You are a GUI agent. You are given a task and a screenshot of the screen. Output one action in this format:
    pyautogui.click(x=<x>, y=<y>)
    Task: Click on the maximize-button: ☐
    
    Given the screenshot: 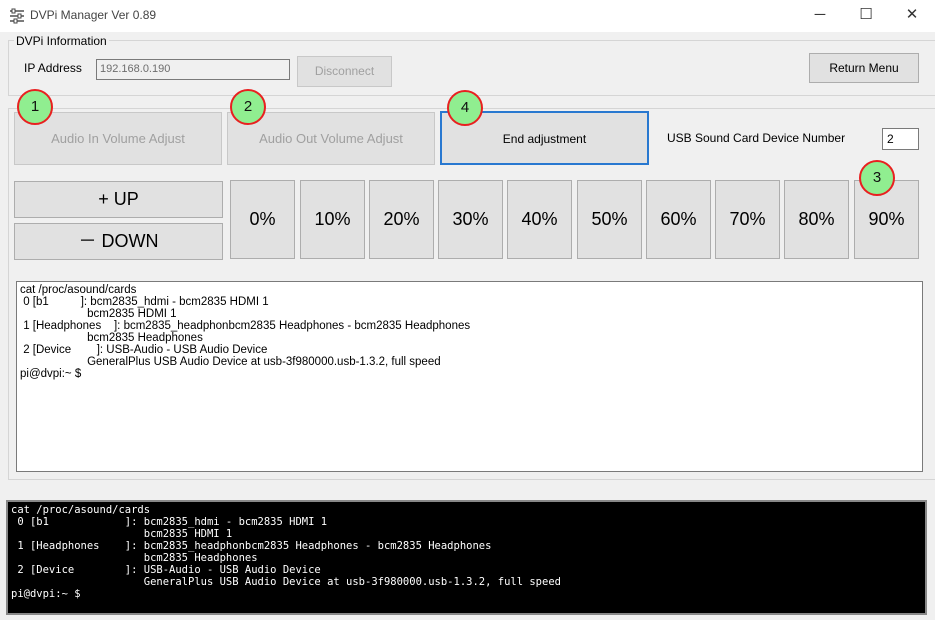 What is the action you would take?
    pyautogui.click(x=866, y=16)
    